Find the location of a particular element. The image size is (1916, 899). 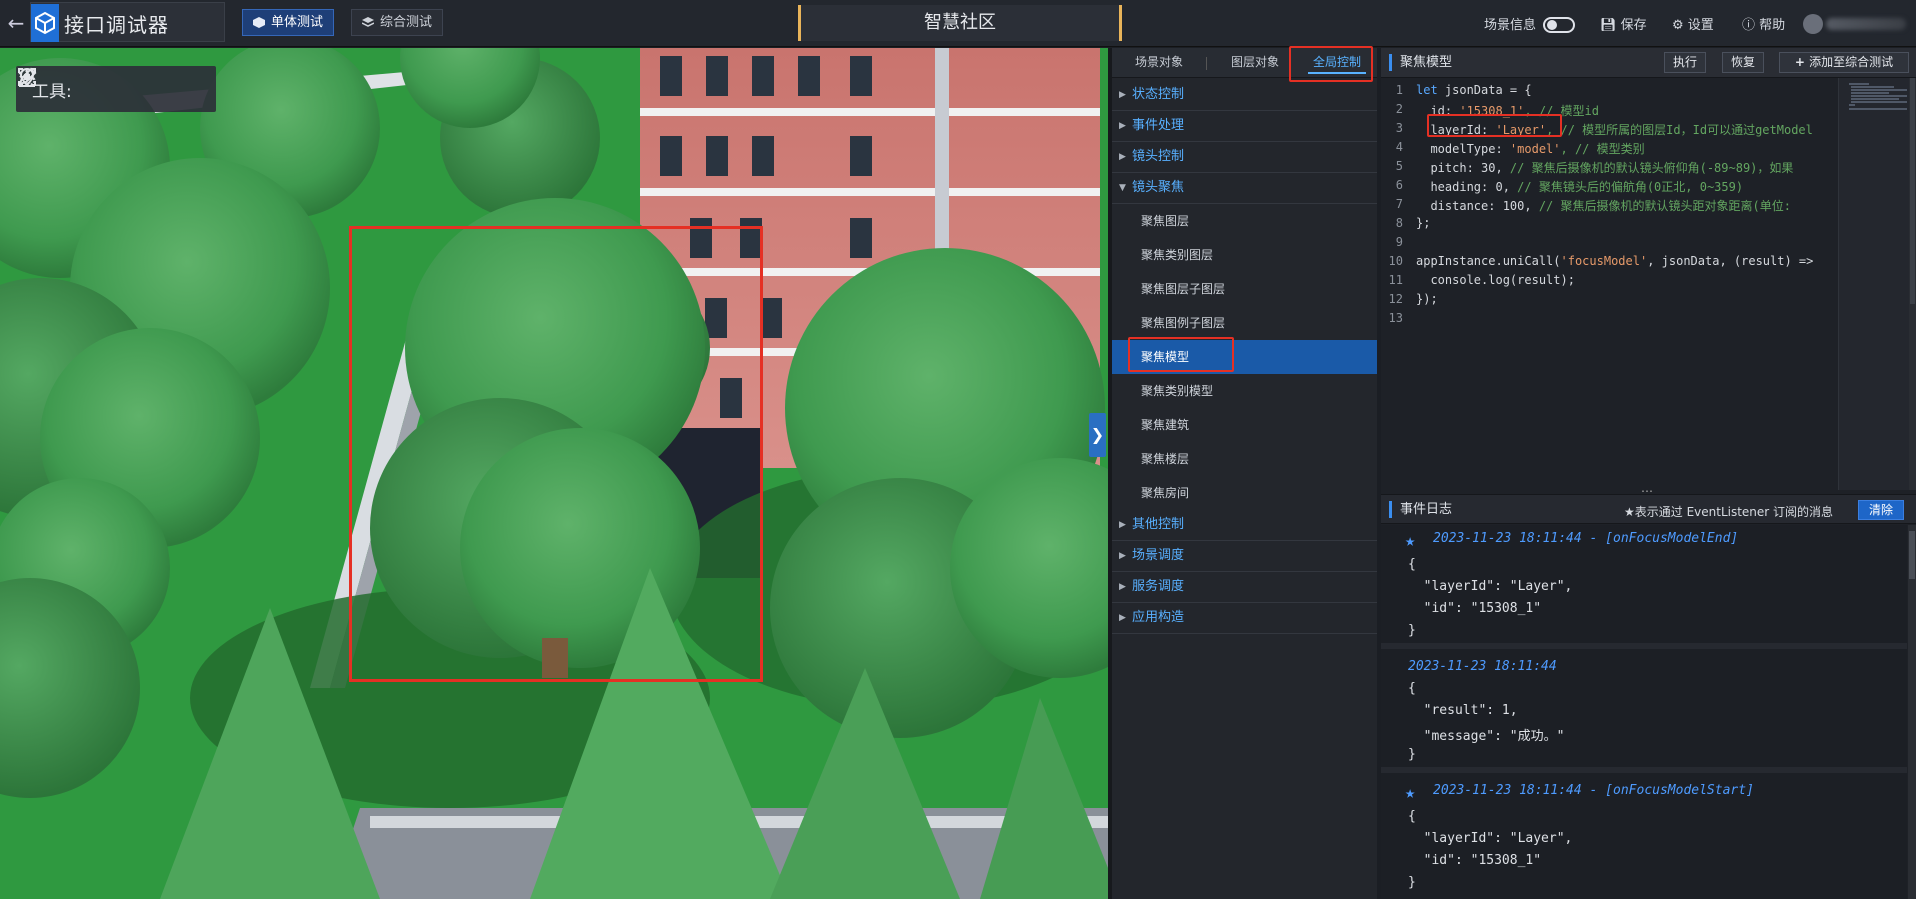

avatar is located at coordinates (1813, 24).